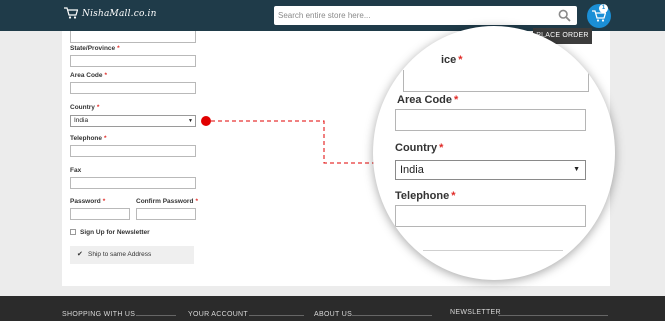 The height and width of the screenshot is (321, 665). What do you see at coordinates (98, 314) in the screenshot?
I see `footer-shopping-with-us: SHOPPING WITH US` at bounding box center [98, 314].